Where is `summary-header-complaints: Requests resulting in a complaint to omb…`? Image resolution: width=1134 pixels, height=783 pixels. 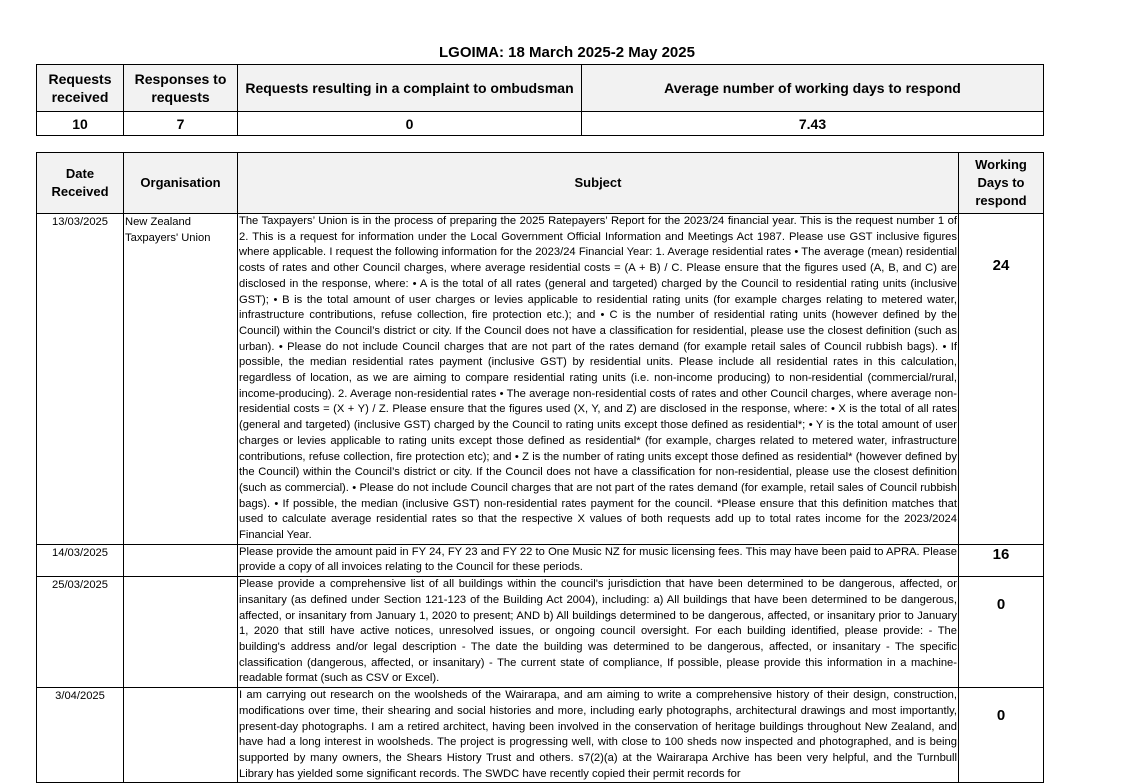 summary-header-complaints: Requests resulting in a complaint to omb… is located at coordinates (409, 88).